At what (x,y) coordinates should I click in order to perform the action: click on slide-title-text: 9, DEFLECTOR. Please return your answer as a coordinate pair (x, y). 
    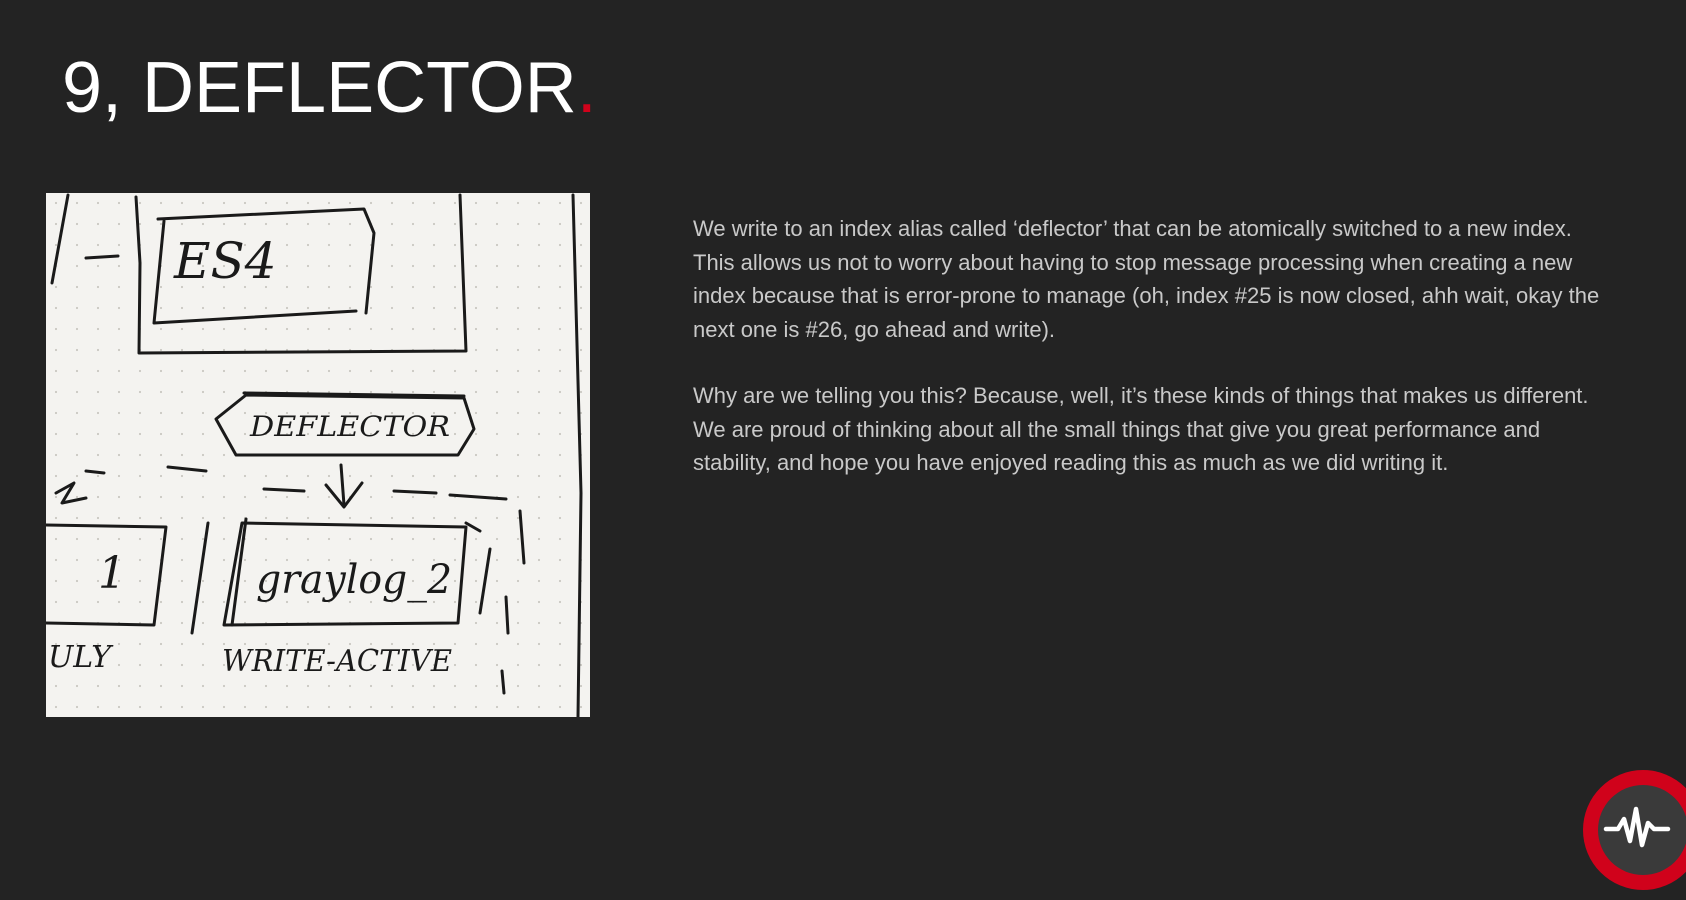
    Looking at the image, I should click on (319, 88).